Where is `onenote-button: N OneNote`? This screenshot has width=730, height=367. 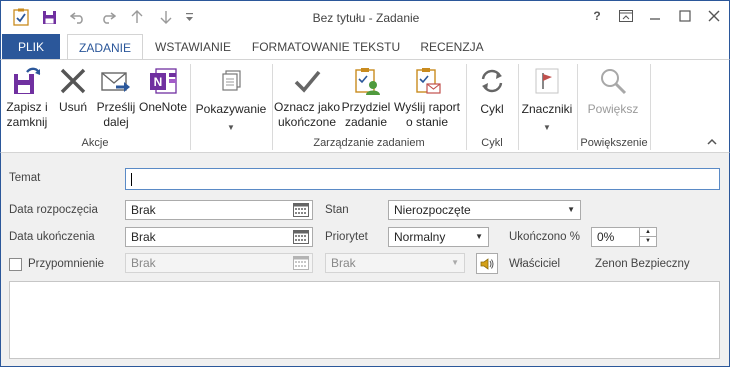 onenote-button: N OneNote is located at coordinates (163, 89).